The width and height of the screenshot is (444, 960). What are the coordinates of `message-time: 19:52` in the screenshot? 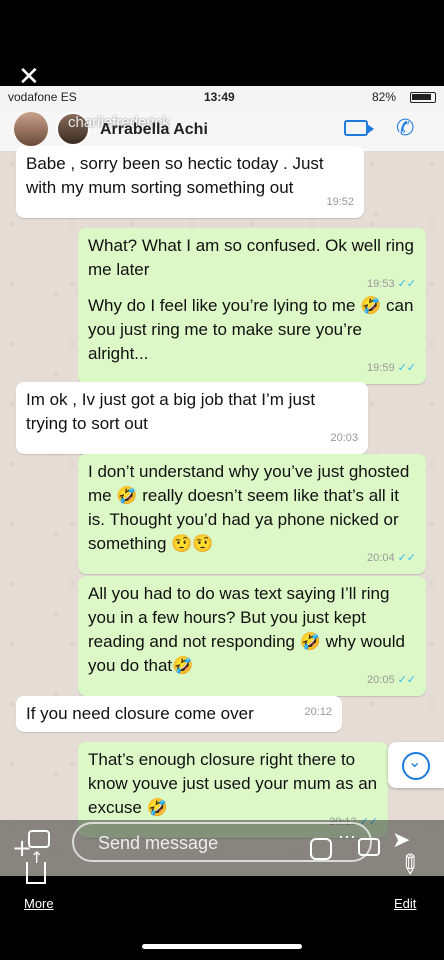 It's located at (340, 202).